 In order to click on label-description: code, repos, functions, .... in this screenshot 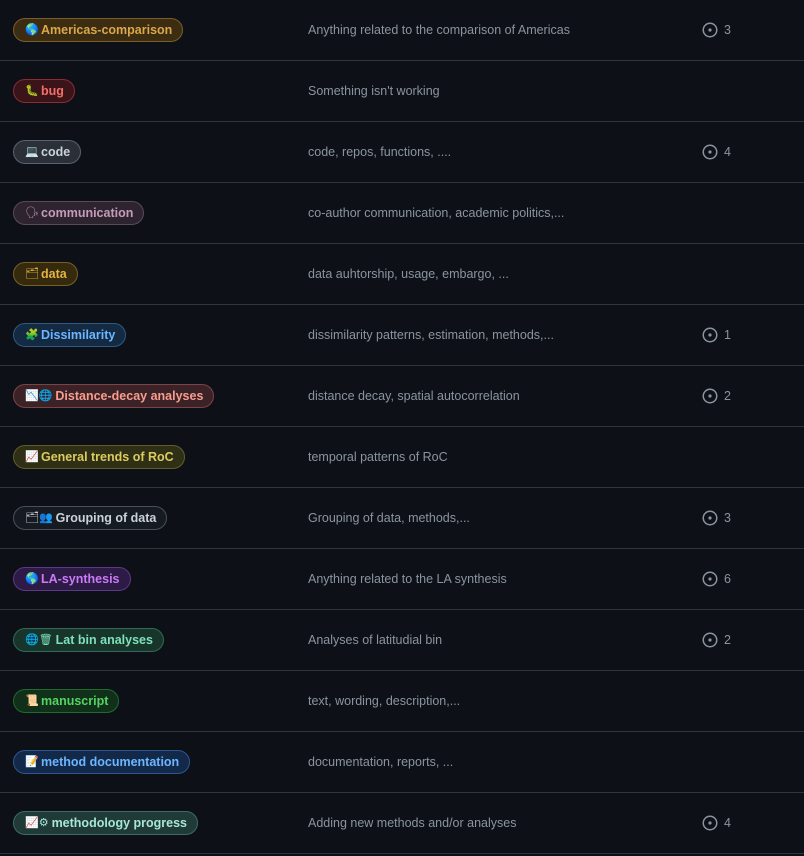, I will do `click(380, 152)`.